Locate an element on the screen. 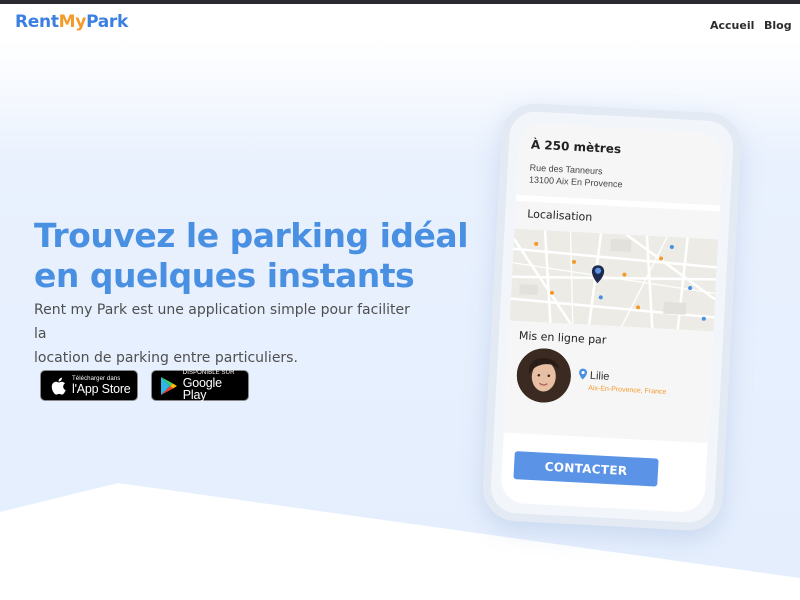 This screenshot has height=600, width=800. google-play-small-text: DISPONIBLE SUR is located at coordinates (208, 372).